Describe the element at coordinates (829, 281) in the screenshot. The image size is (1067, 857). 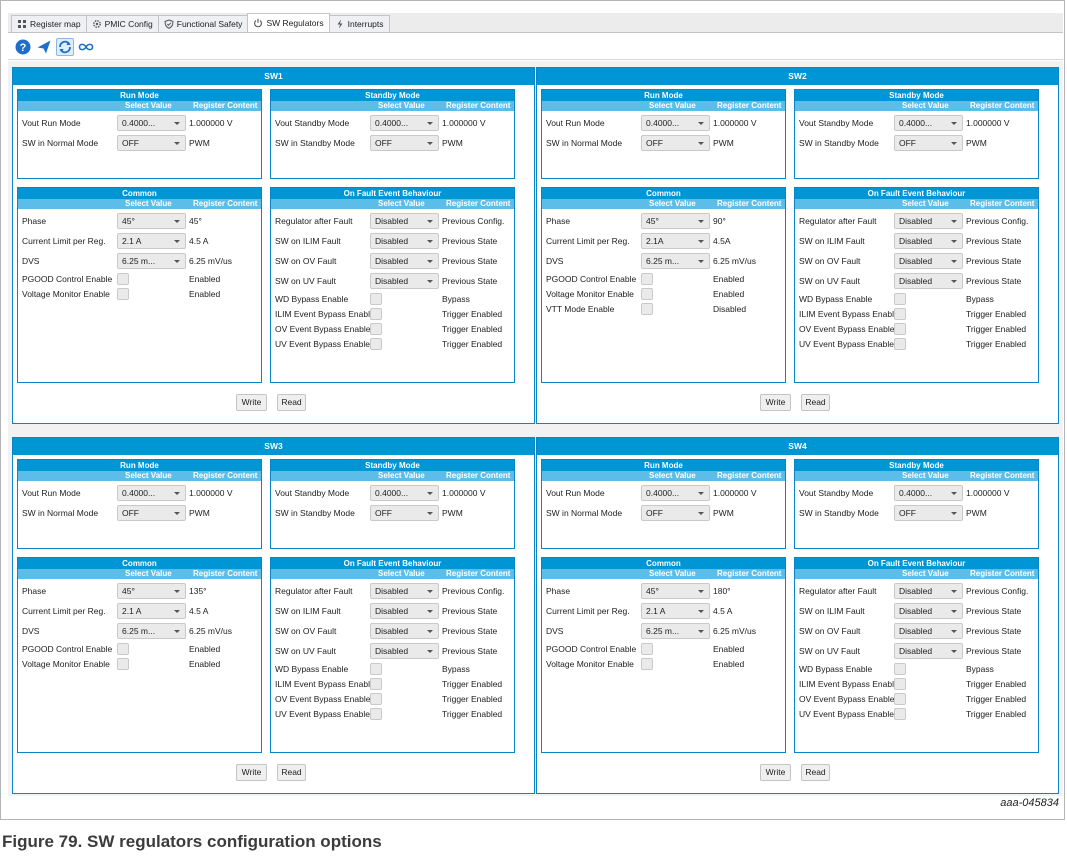
I see `setting-label: SW on UV Fault` at that location.